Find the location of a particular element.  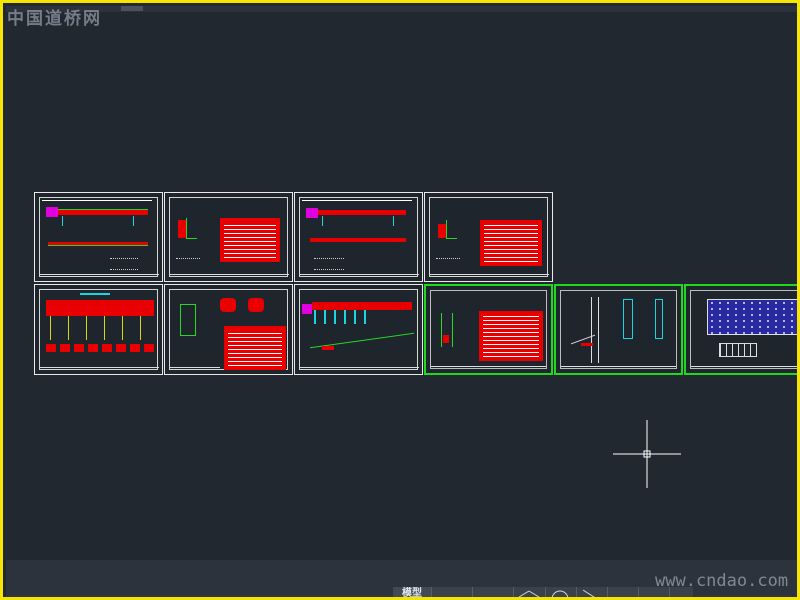

snap-icon is located at coordinates (530, 592).